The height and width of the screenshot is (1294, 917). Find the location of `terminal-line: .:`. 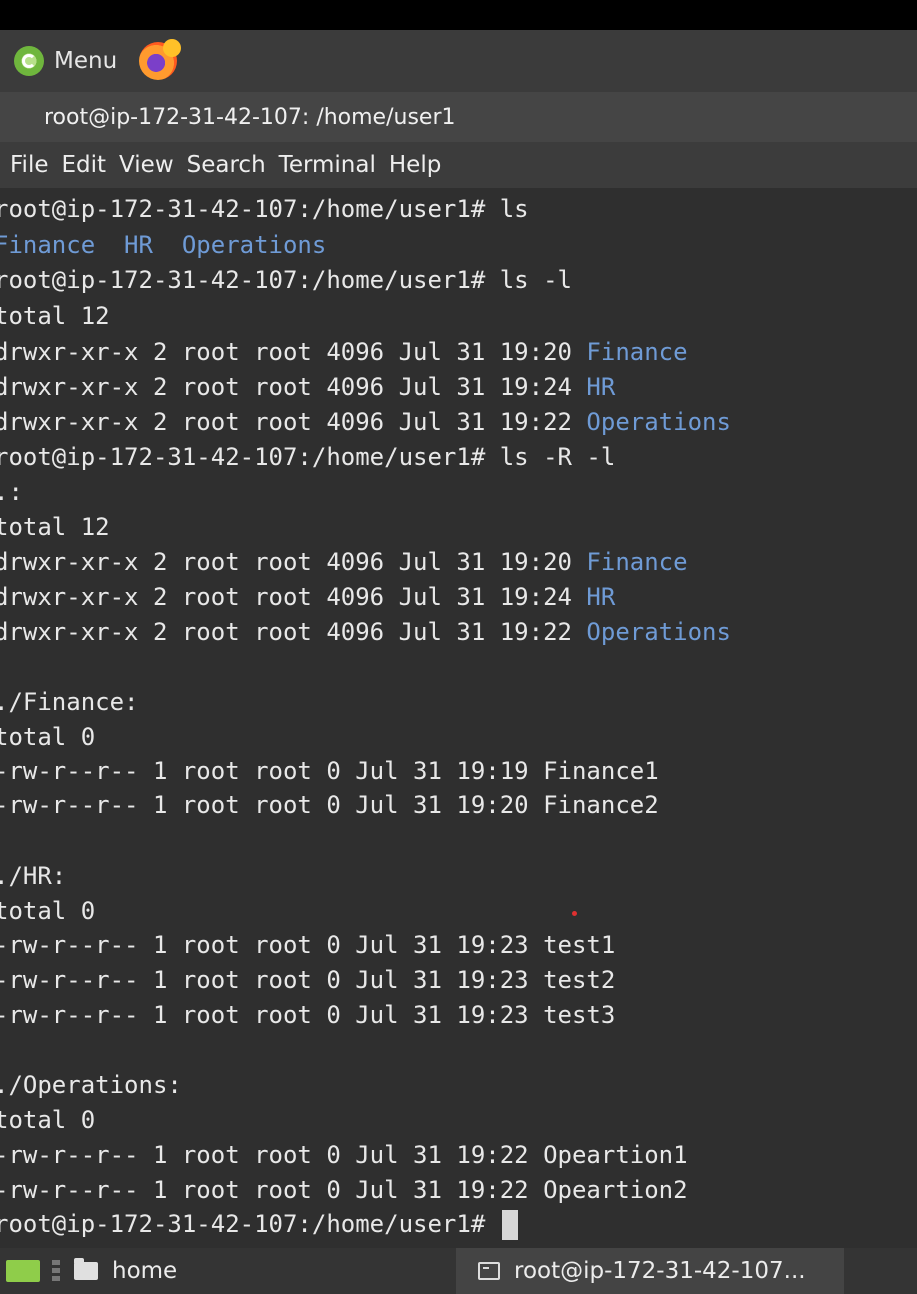

terminal-line: .: is located at coordinates (11, 492).